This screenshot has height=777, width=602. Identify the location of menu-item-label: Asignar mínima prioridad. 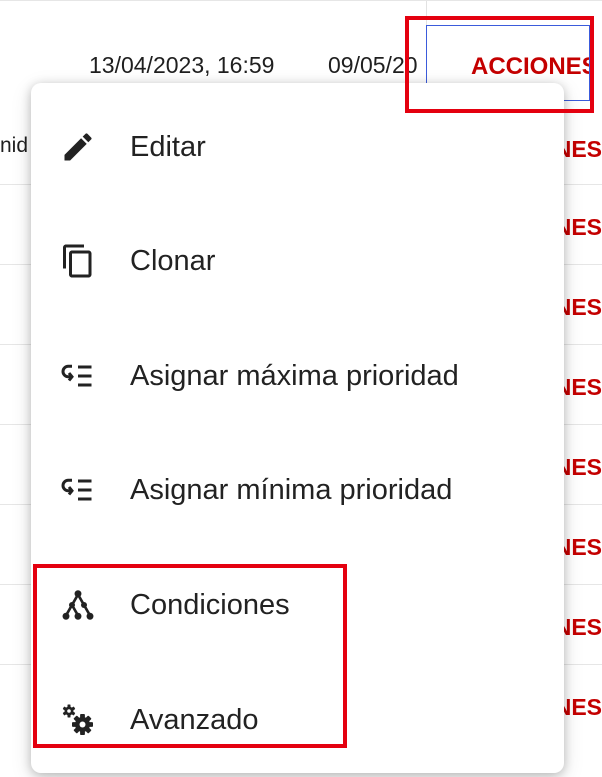
(291, 489).